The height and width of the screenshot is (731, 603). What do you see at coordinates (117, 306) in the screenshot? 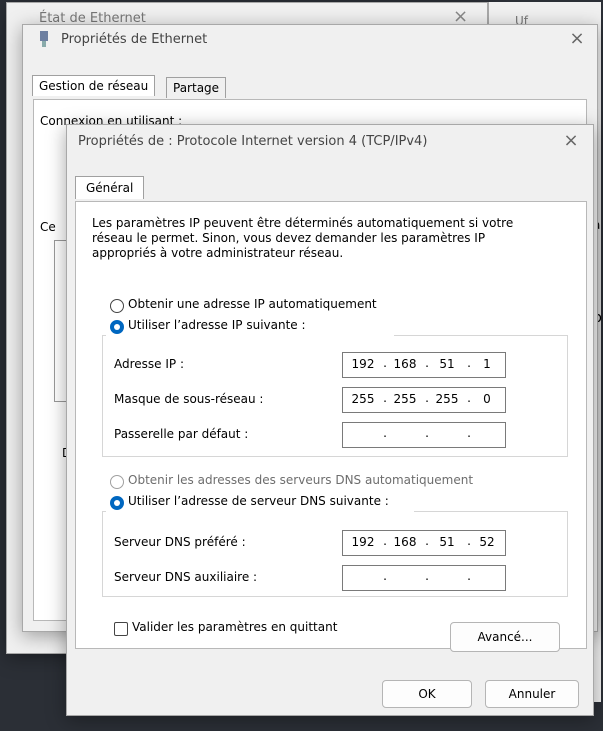
I see `ip-auto-radio` at bounding box center [117, 306].